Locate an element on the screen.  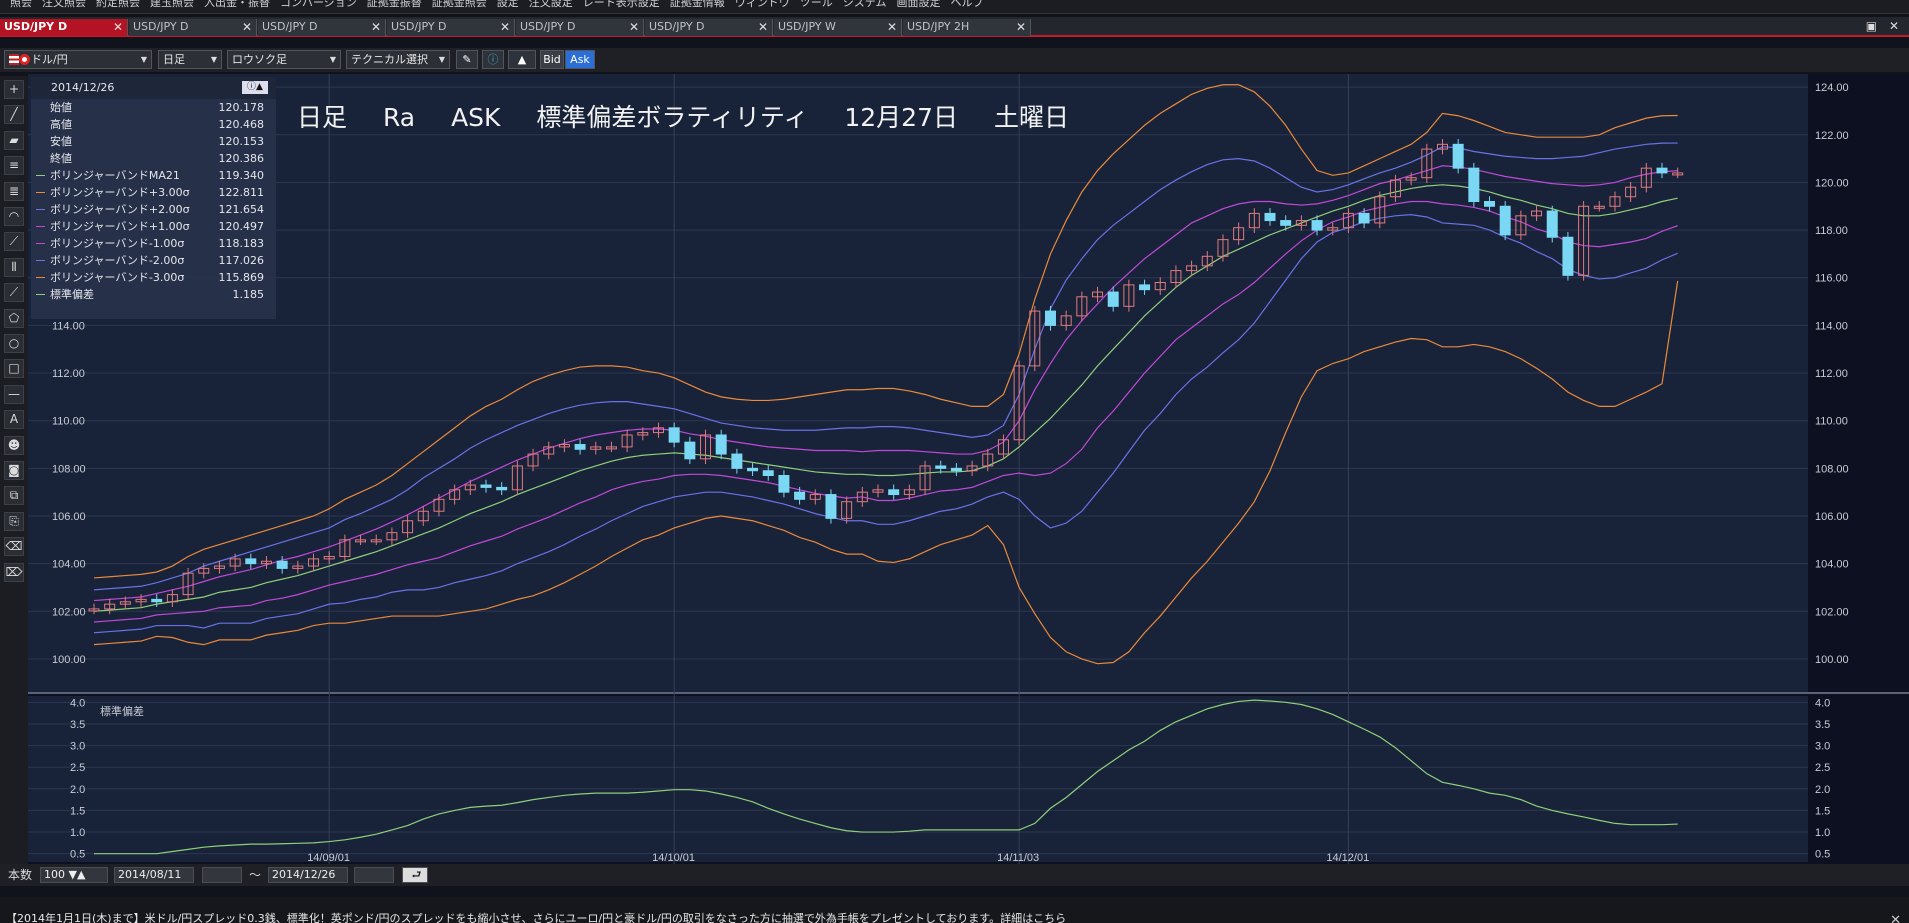
menu-item: ウィンドウ is located at coordinates (762, 4).